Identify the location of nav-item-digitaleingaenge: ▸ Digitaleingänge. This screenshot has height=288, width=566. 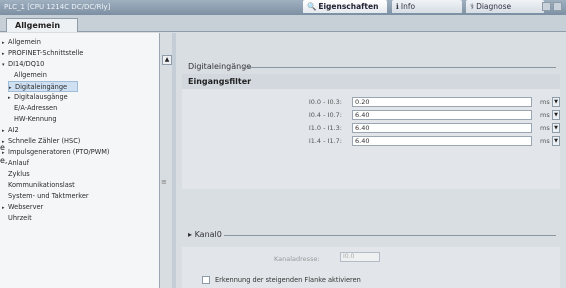
(43, 86).